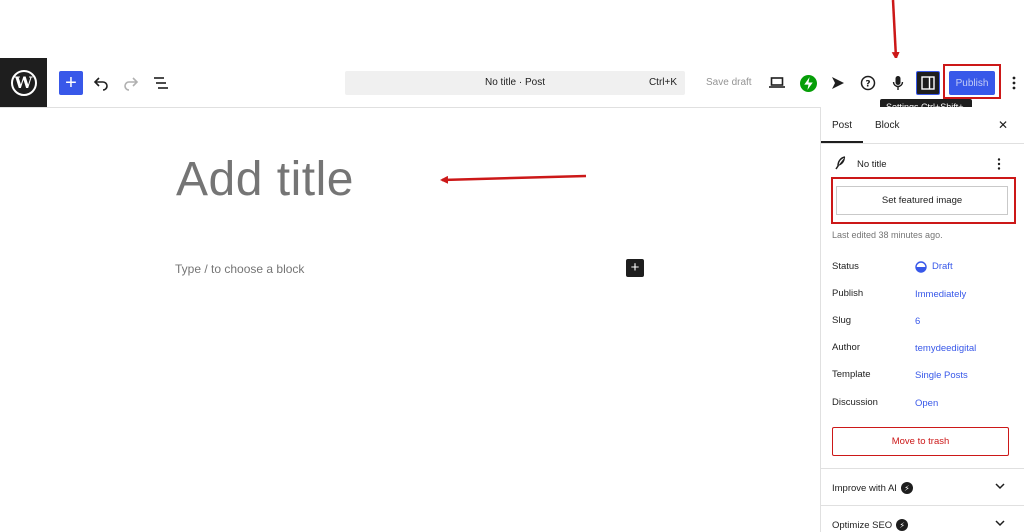  What do you see at coordinates (635, 268) in the screenshot?
I see `inline-add-block-button: +` at bounding box center [635, 268].